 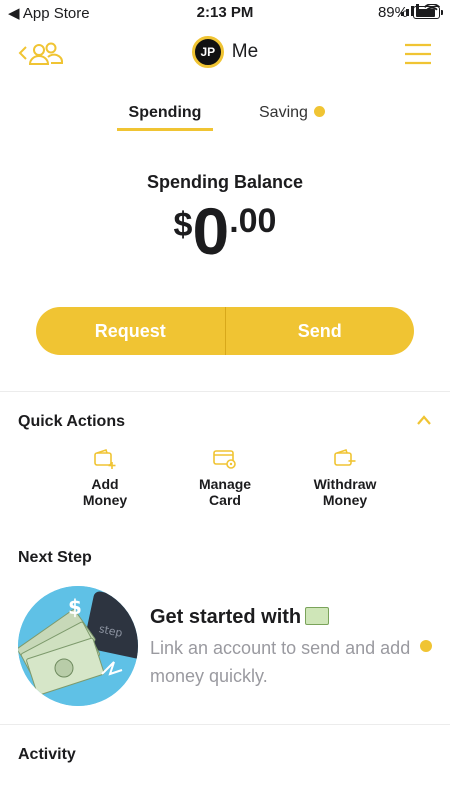 What do you see at coordinates (345, 500) in the screenshot?
I see `withdraw-money-label-2: Money` at bounding box center [345, 500].